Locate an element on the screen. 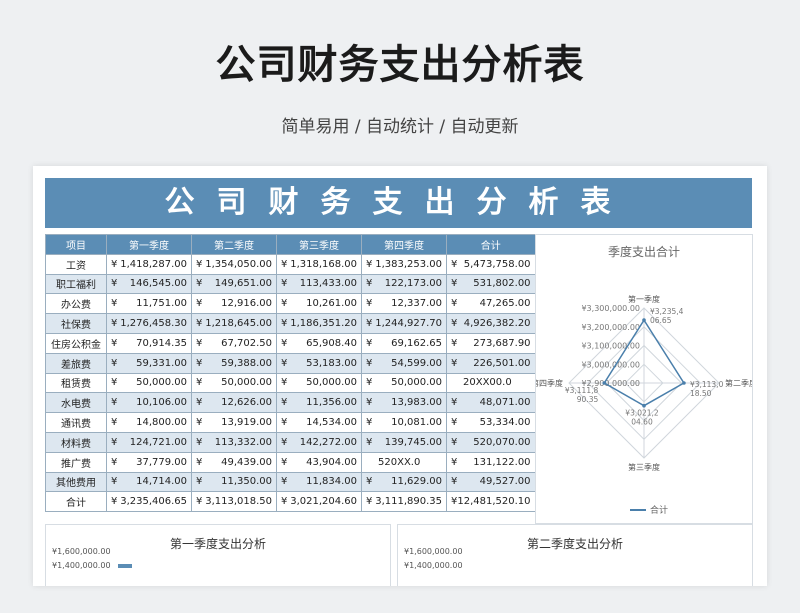  row-label: 水电费 is located at coordinates (76, 403).